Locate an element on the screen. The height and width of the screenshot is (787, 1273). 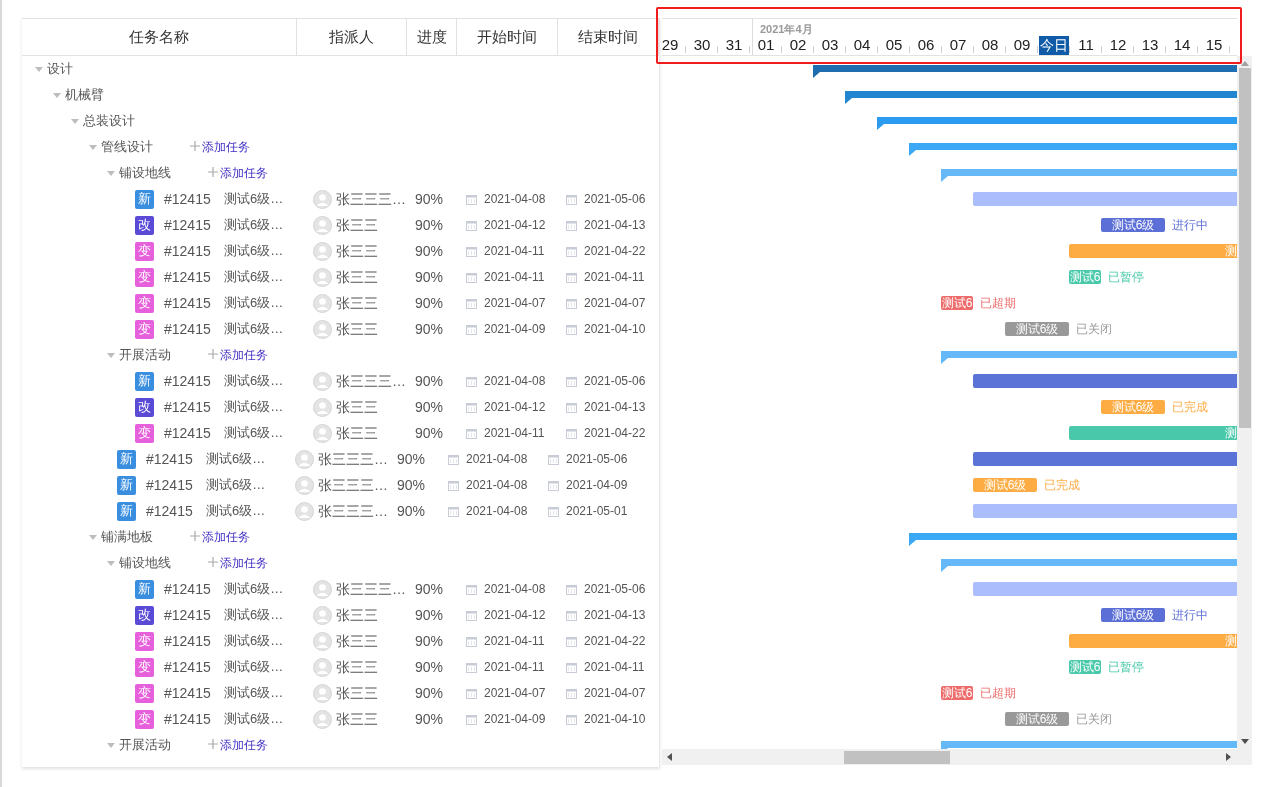
day-label: 11 is located at coordinates (1086, 44).